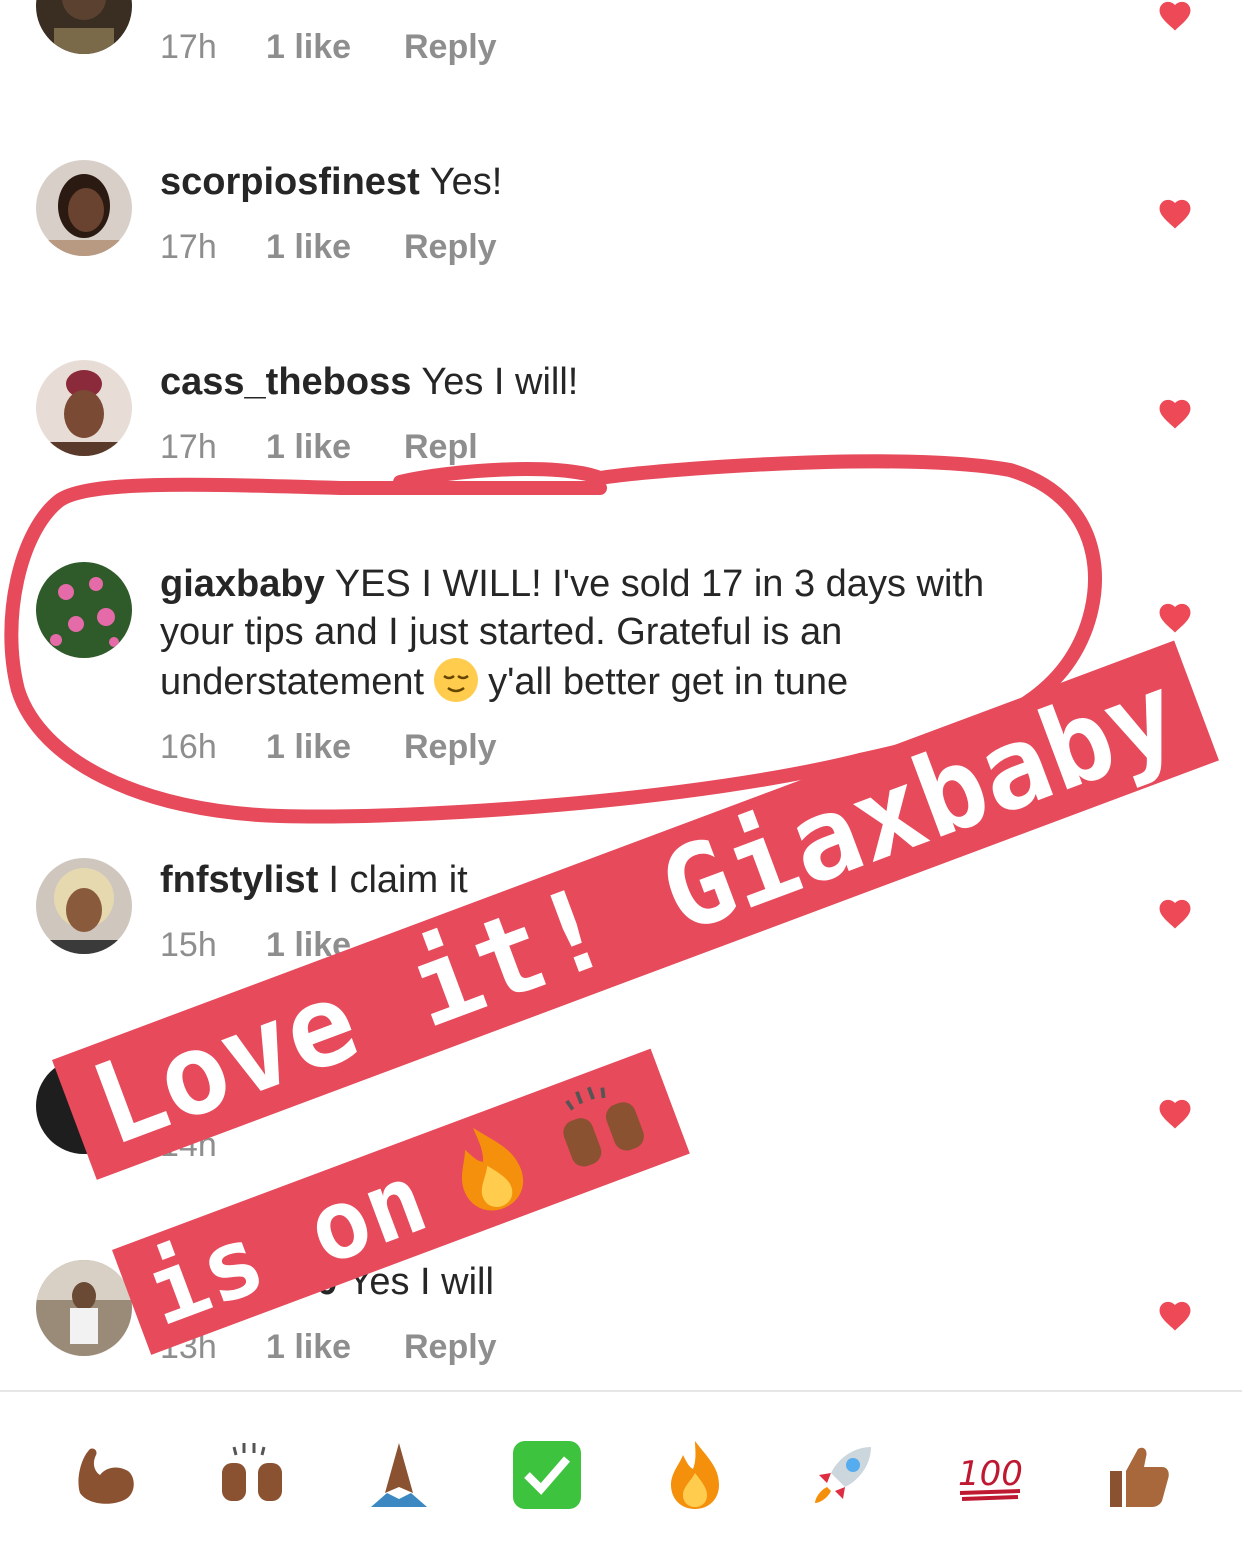  I want to click on comment-username: ...i999, so click(213, 1080).